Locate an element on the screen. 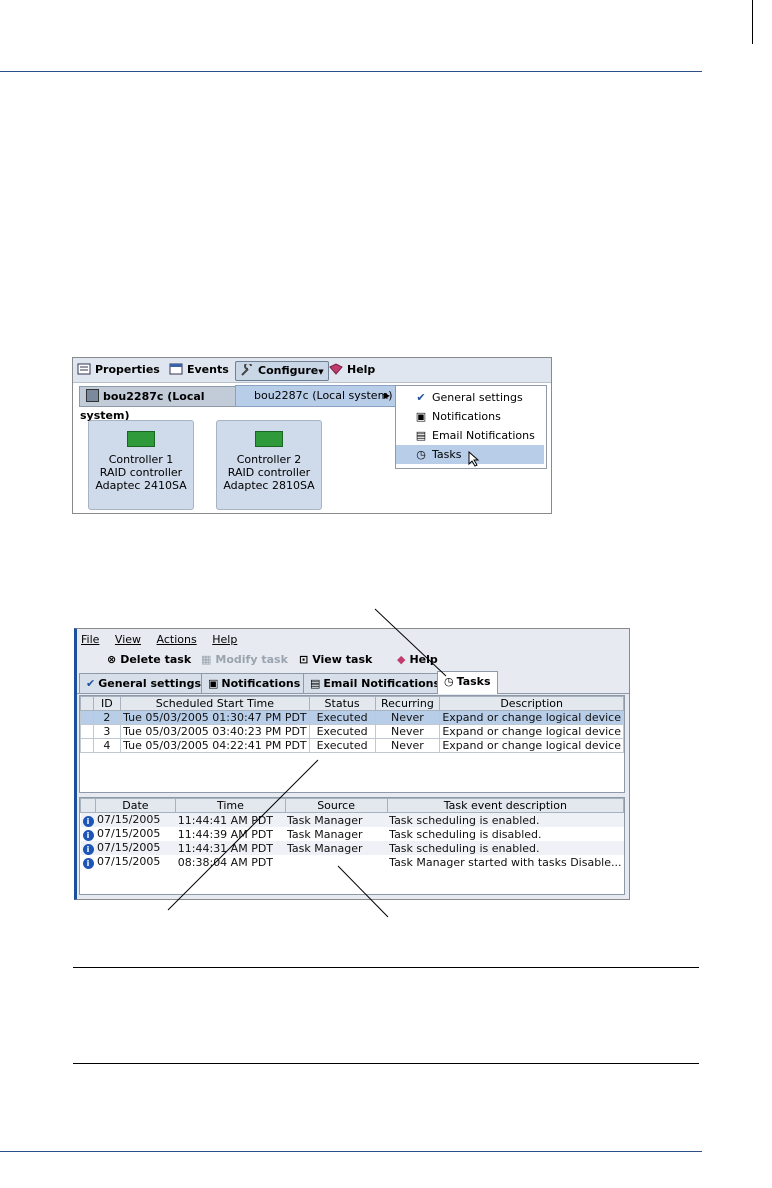 This screenshot has height=1188, width=772. callout-lines is located at coordinates (307, 763).